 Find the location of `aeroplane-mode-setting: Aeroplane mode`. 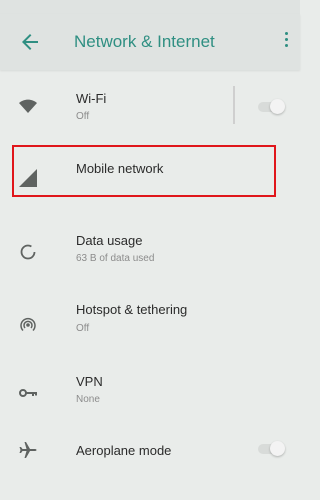

aeroplane-mode-setting: Aeroplane mode is located at coordinates (150, 450).